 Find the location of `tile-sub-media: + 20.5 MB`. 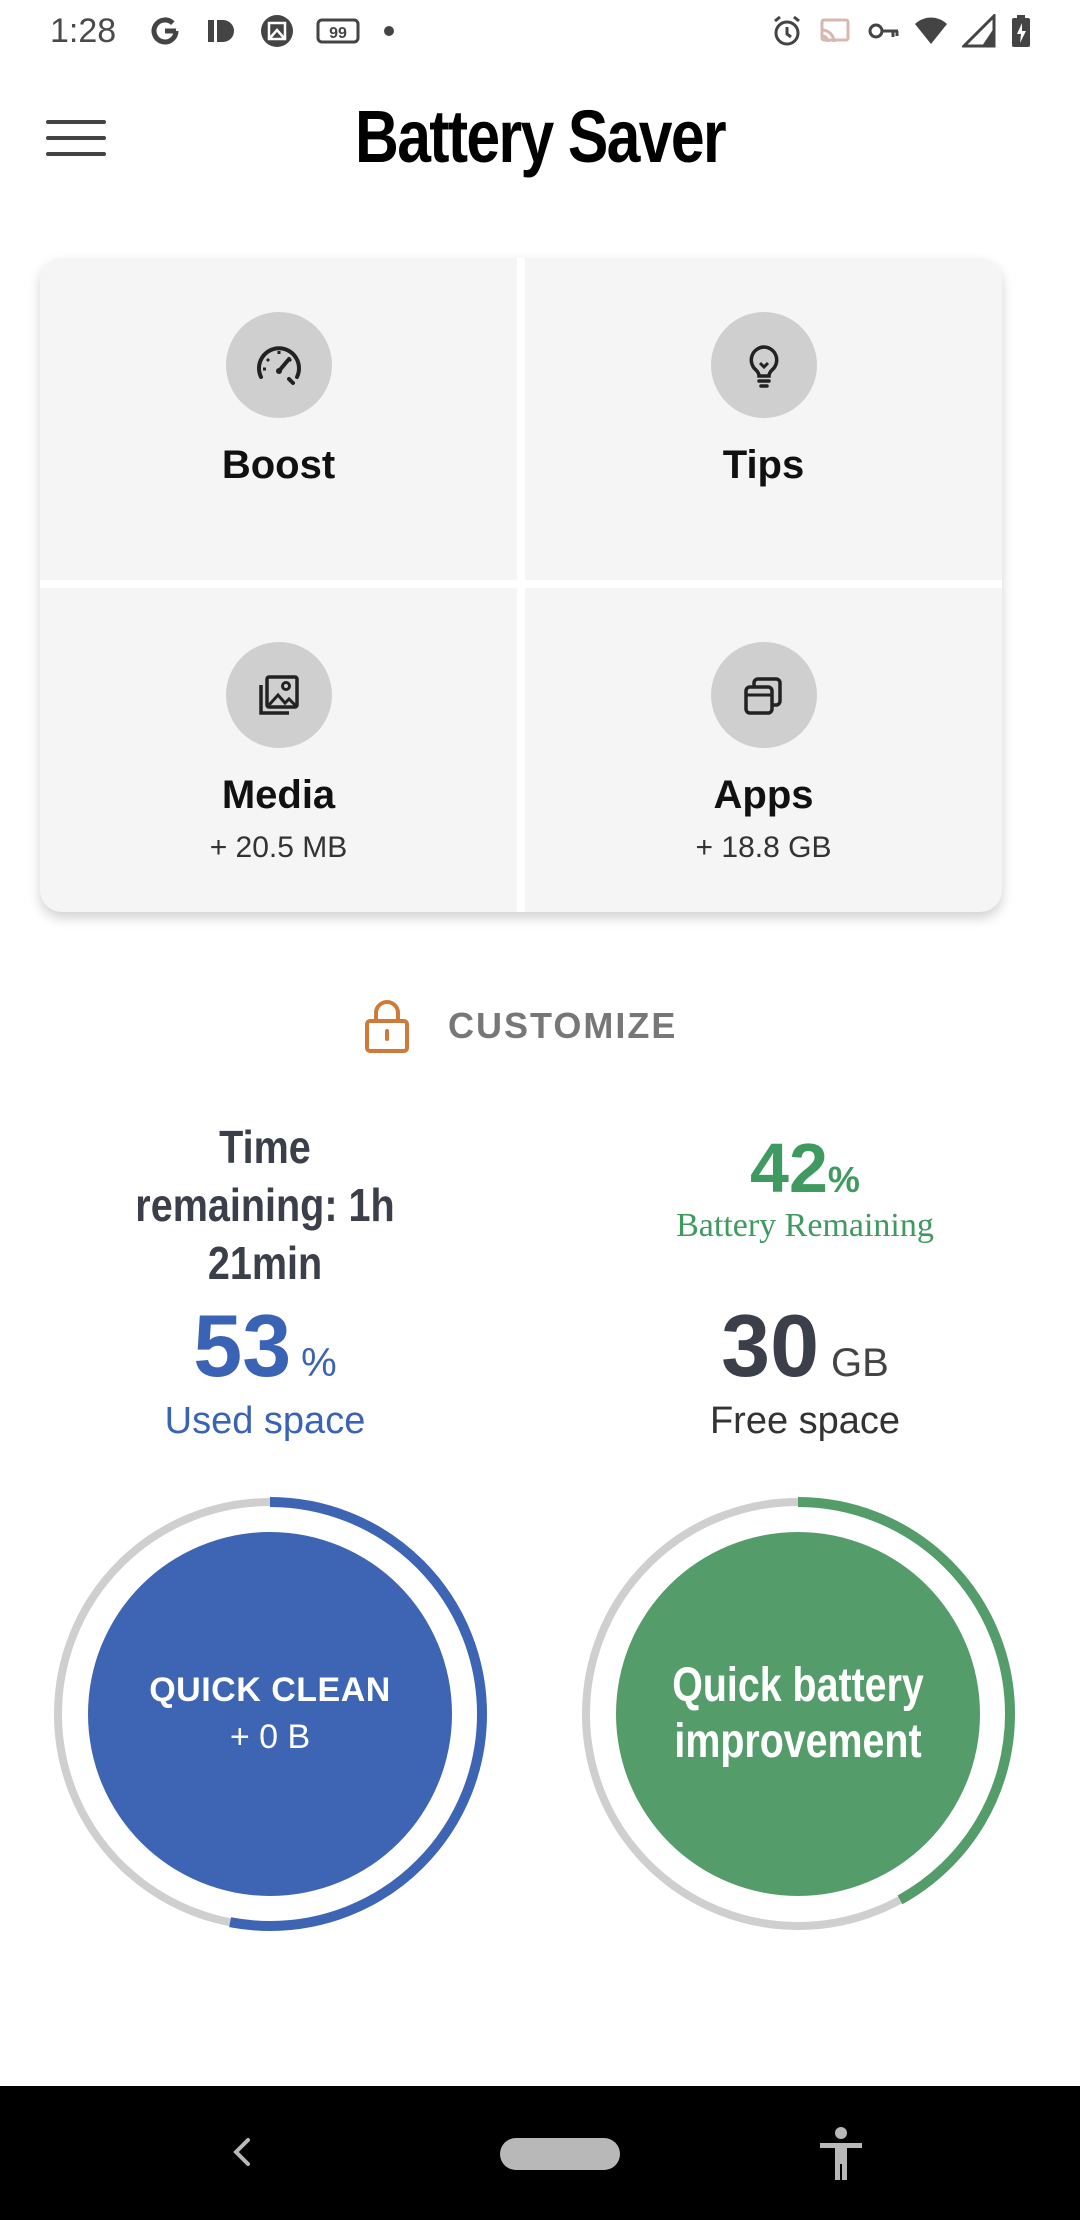

tile-sub-media: + 20.5 MB is located at coordinates (278, 847).